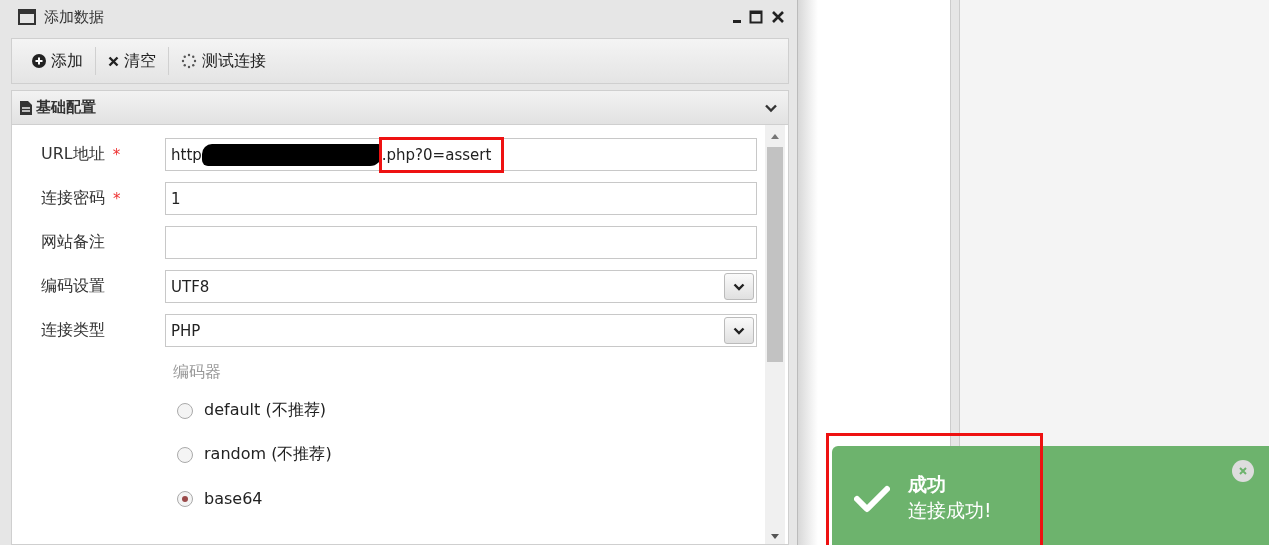  I want to click on toolbar-button: 清空, so click(132, 61).